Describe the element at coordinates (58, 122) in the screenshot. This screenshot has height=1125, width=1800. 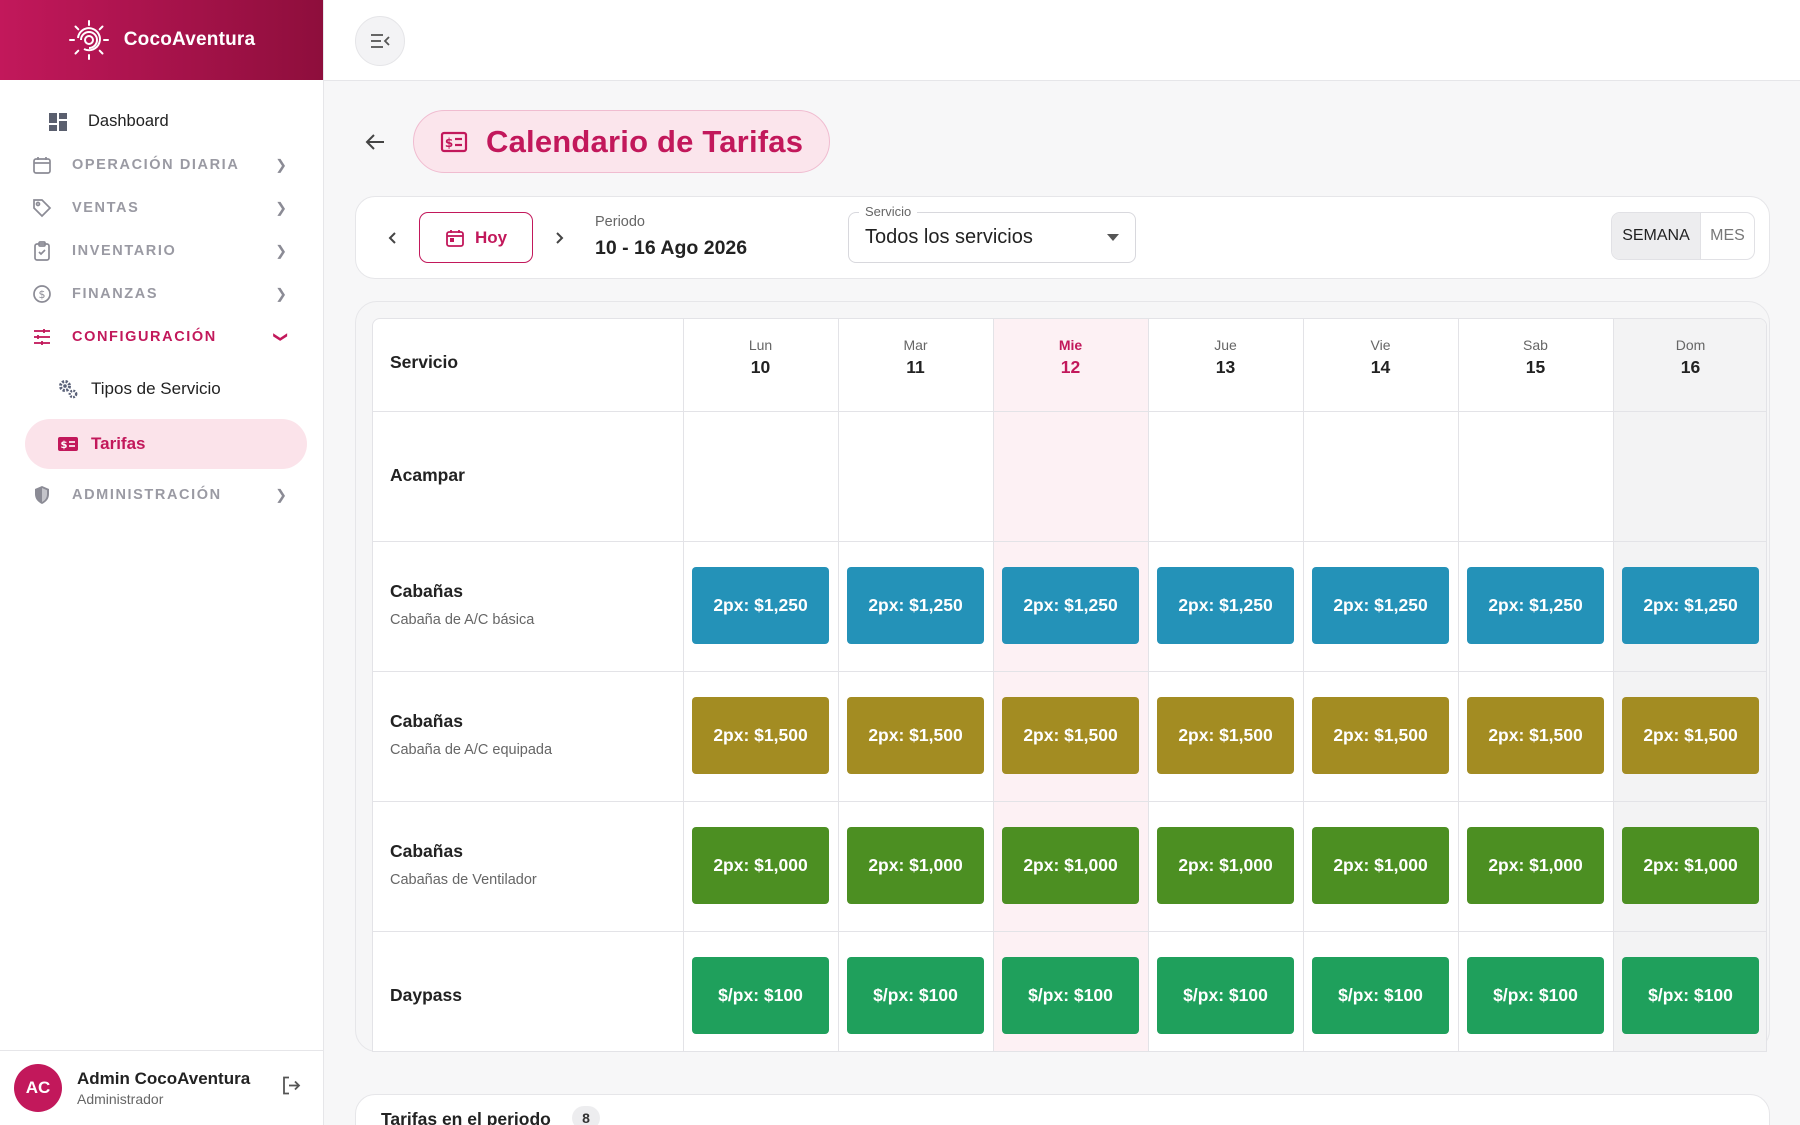
I see `dashboard-icon` at that location.